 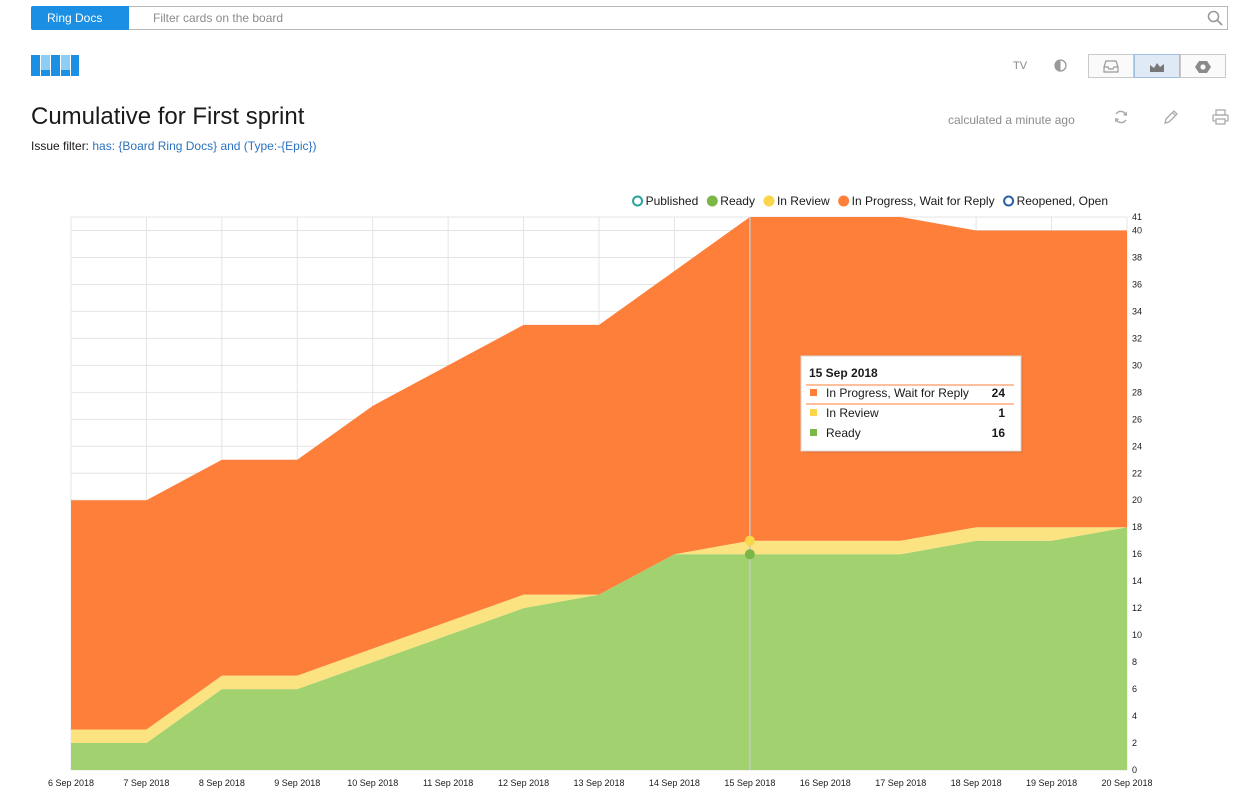 What do you see at coordinates (1134, 743) in the screenshot?
I see `y-tick-label: 2` at bounding box center [1134, 743].